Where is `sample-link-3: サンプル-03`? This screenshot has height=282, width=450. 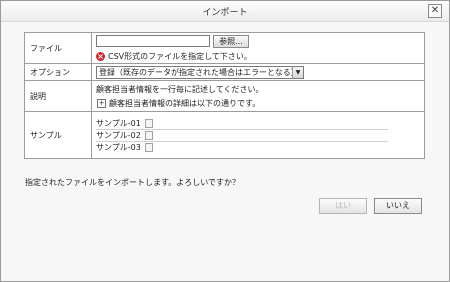
sample-link-3: サンプル-03 is located at coordinates (242, 147).